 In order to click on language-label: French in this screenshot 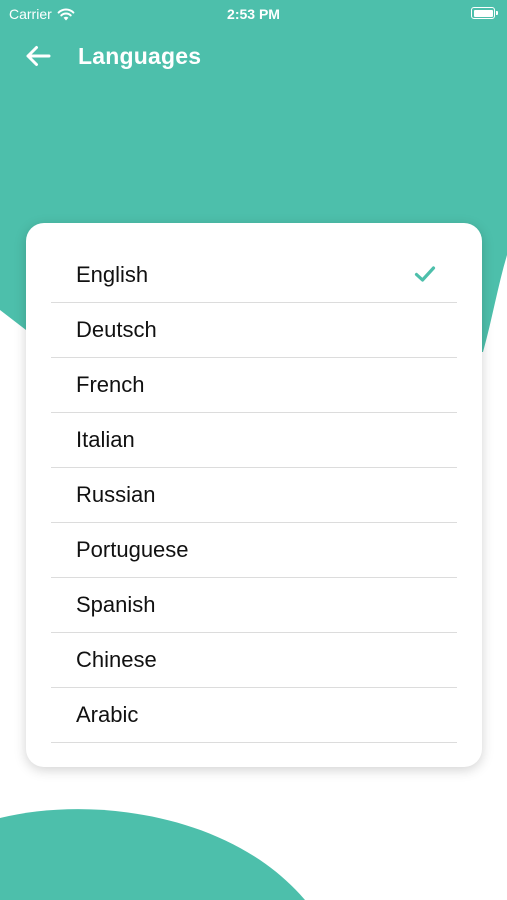, I will do `click(110, 384)`.